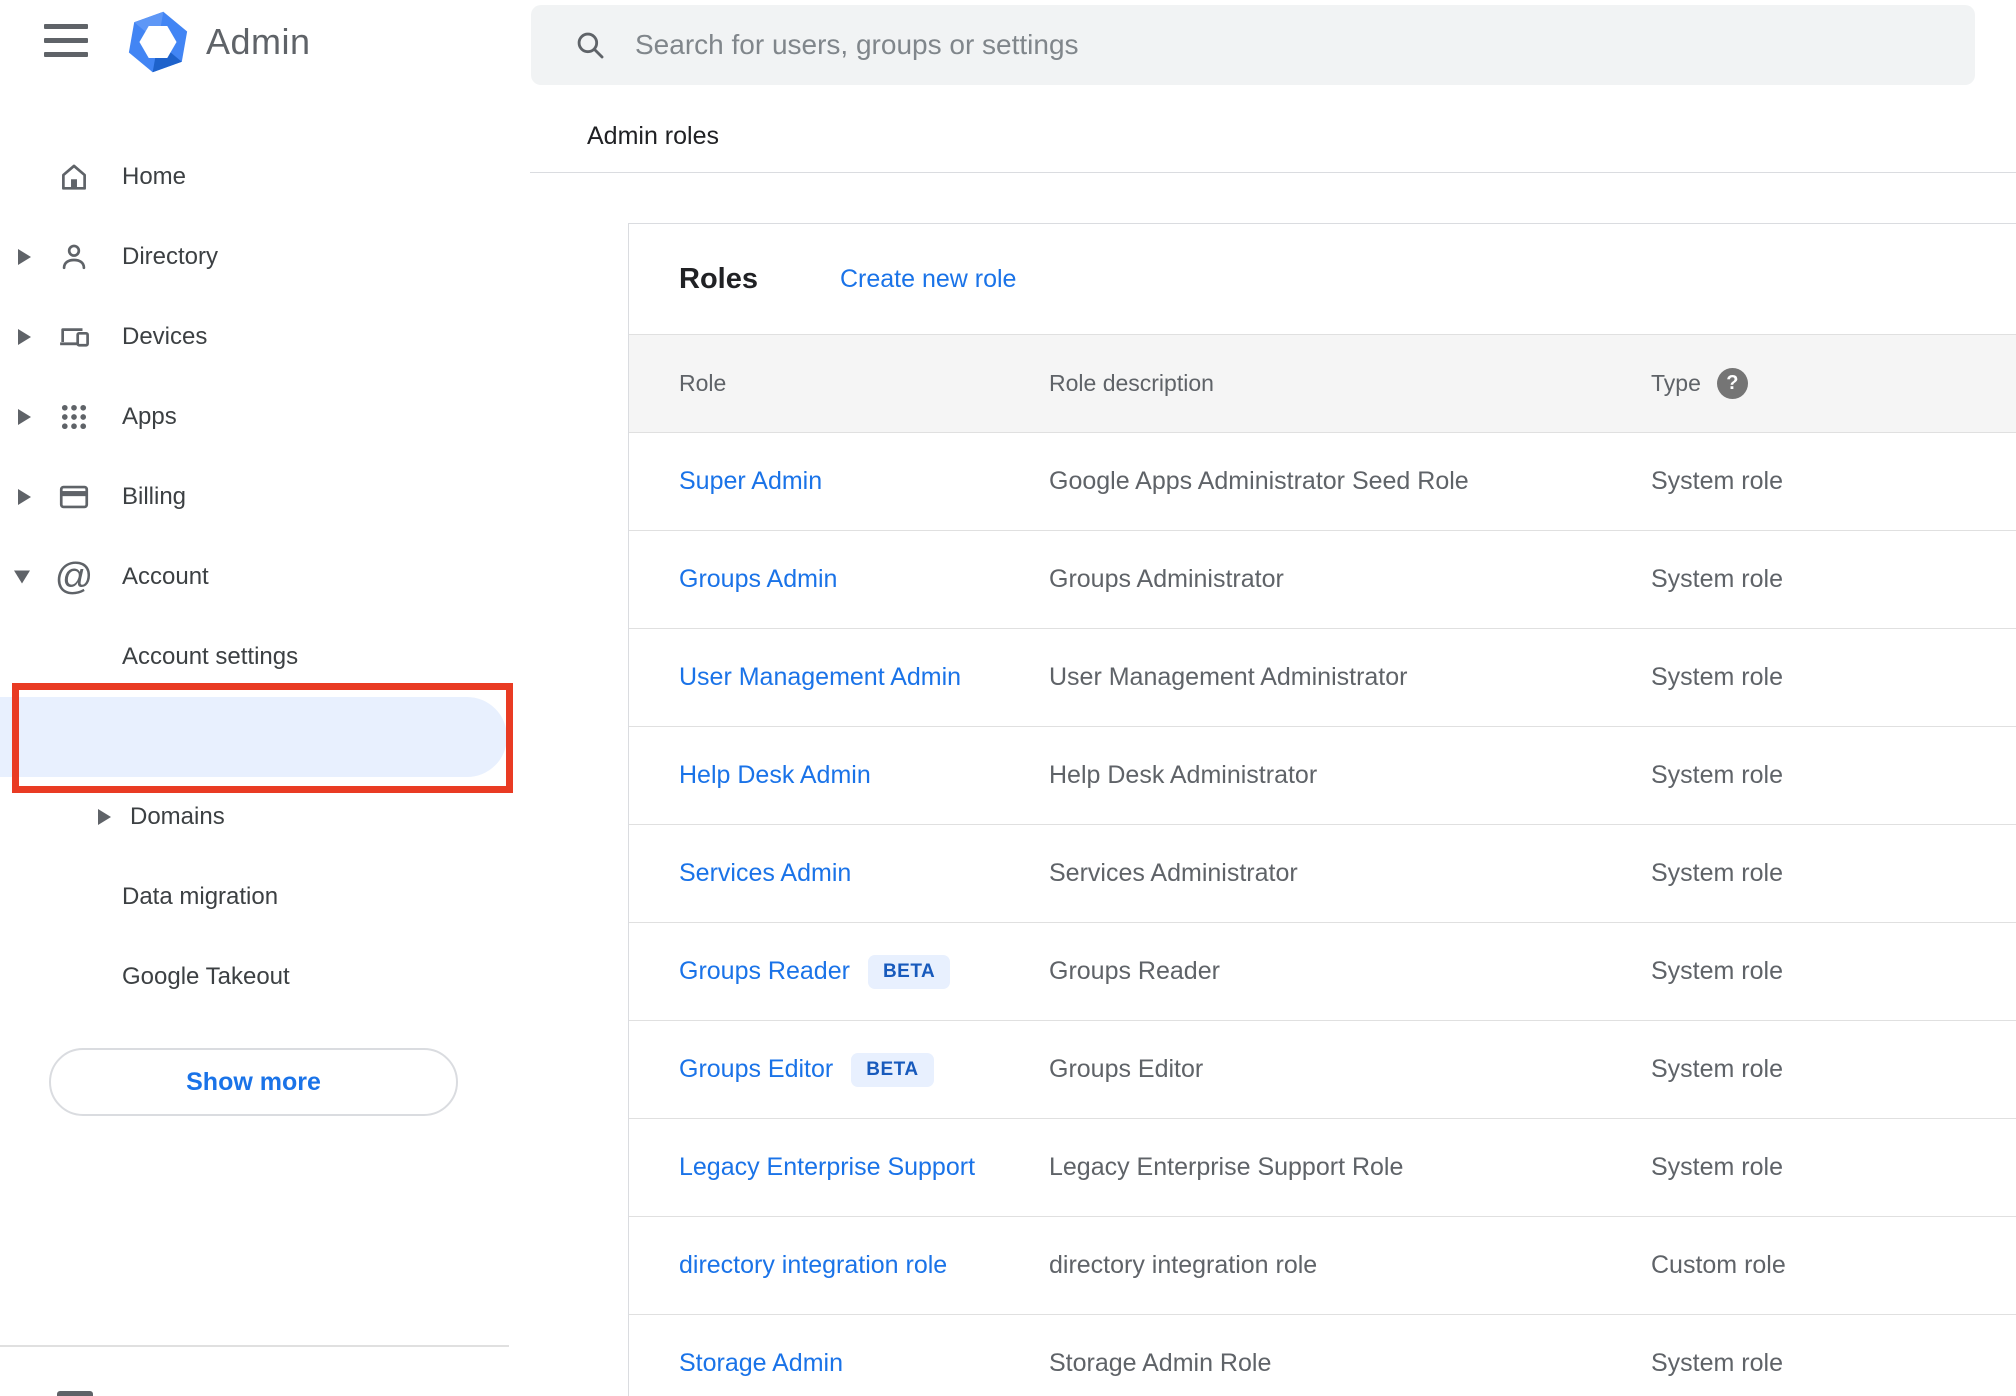 Image resolution: width=2016 pixels, height=1396 pixels. I want to click on sidebar-item-label: Home, so click(154, 176).